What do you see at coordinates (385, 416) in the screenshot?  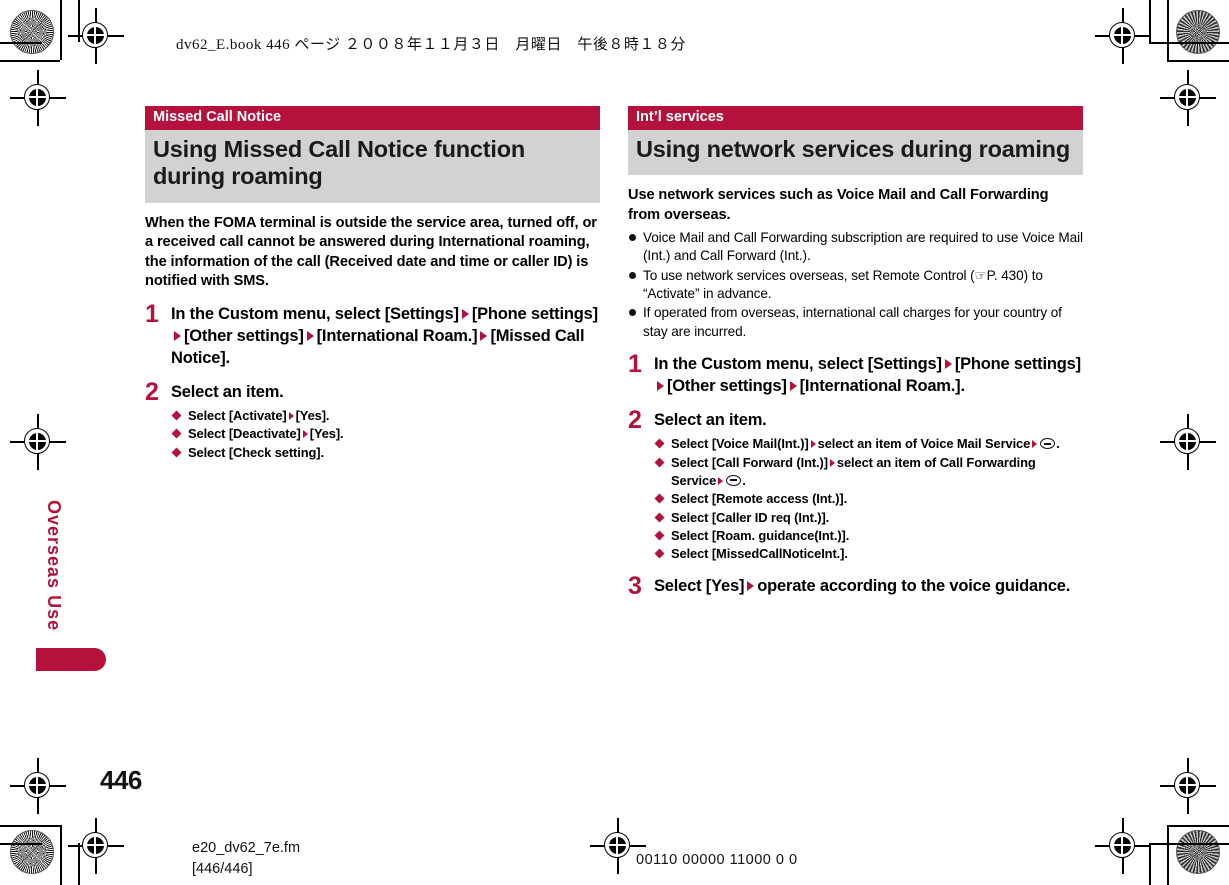 I see `list-item: Select [Activate] [Yes].` at bounding box center [385, 416].